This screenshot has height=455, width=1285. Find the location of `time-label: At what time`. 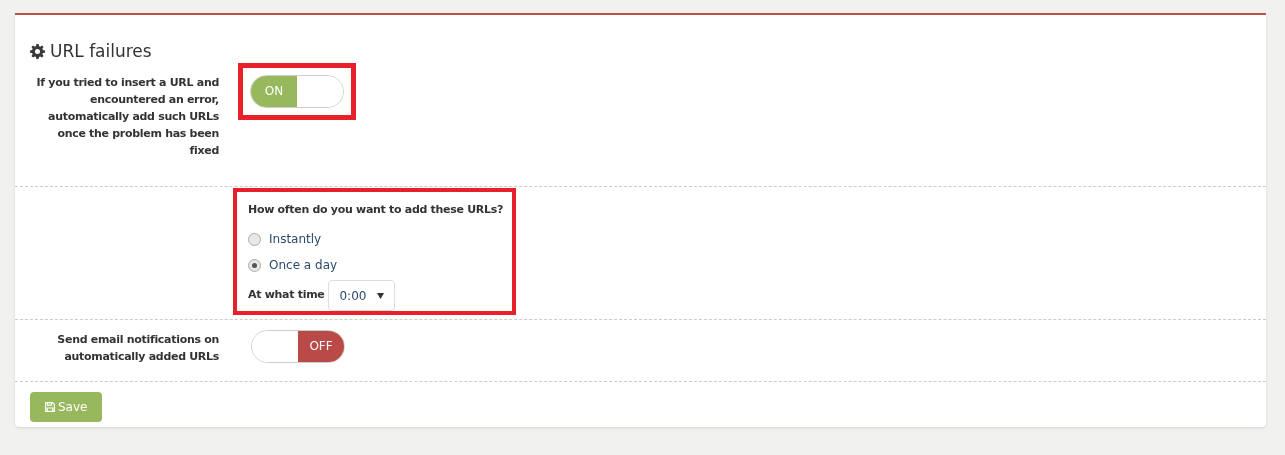

time-label: At what time is located at coordinates (286, 295).